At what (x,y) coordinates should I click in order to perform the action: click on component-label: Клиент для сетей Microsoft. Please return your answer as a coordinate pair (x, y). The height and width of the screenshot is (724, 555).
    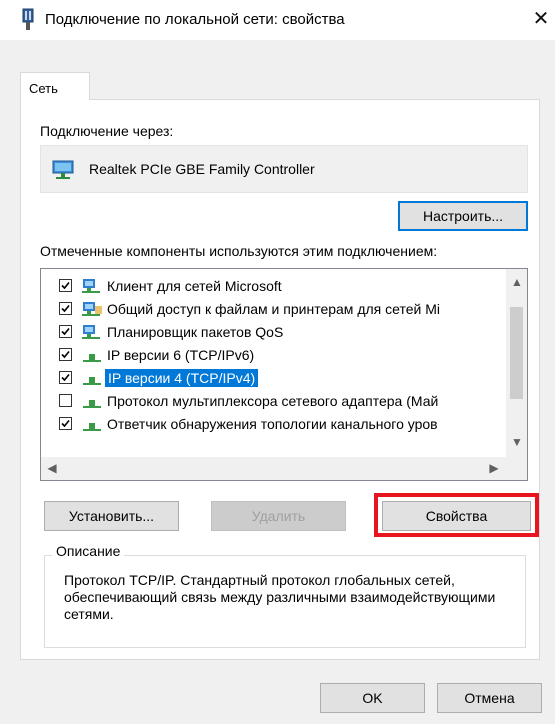
    Looking at the image, I should click on (194, 286).